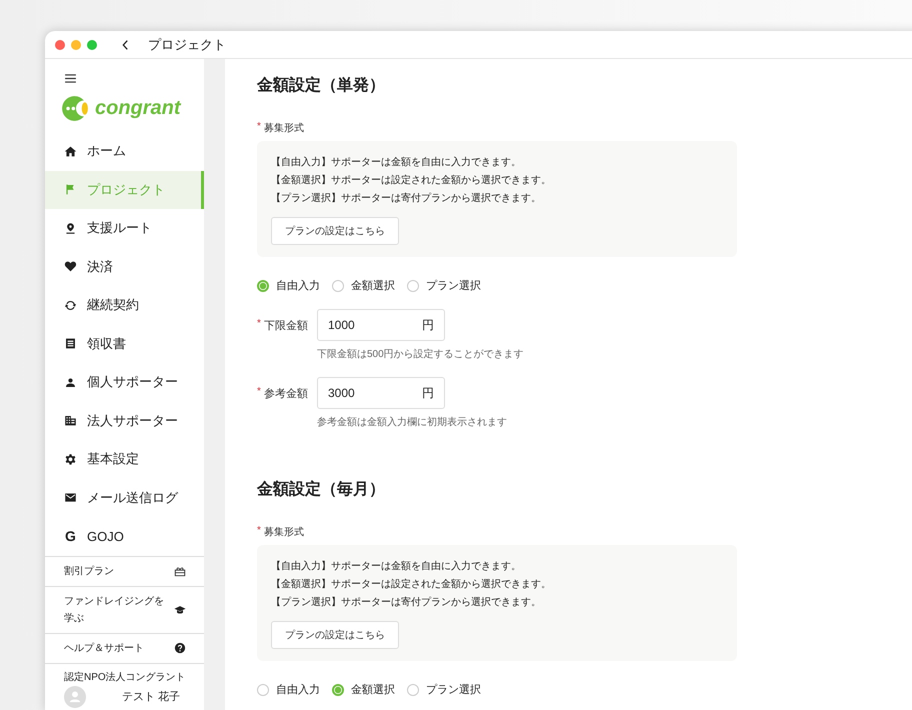  What do you see at coordinates (70, 305) in the screenshot?
I see `sync-icon` at bounding box center [70, 305].